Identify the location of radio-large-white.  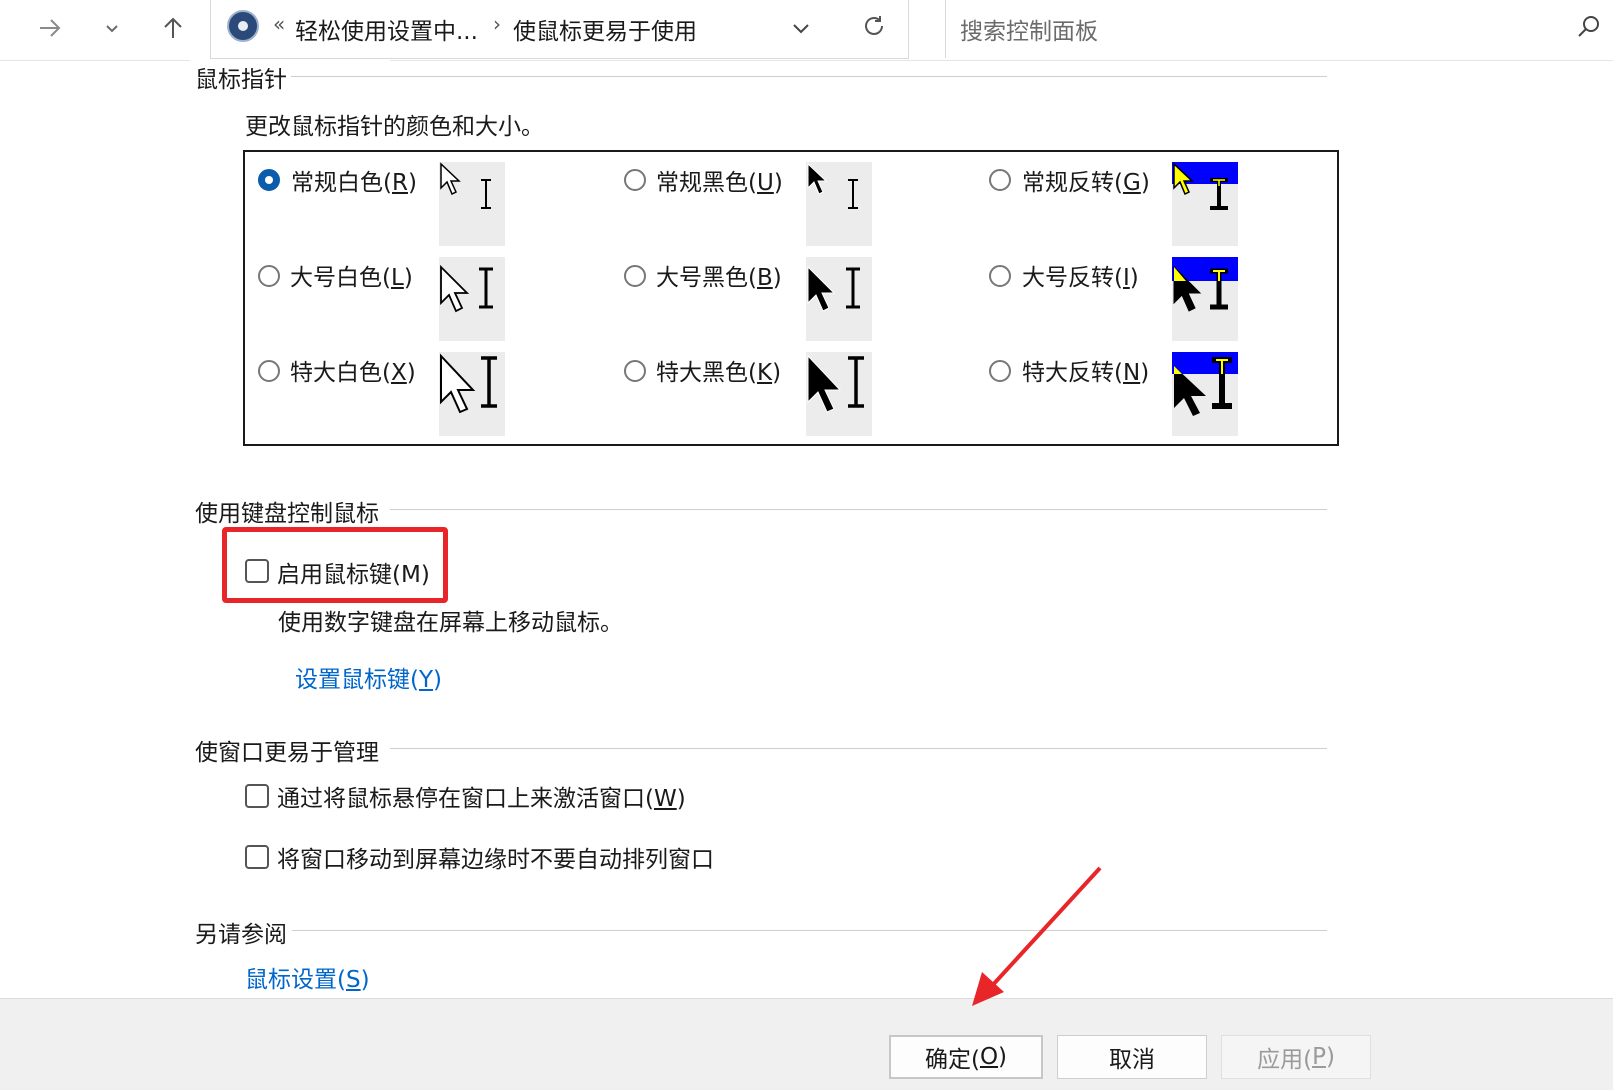
(269, 276).